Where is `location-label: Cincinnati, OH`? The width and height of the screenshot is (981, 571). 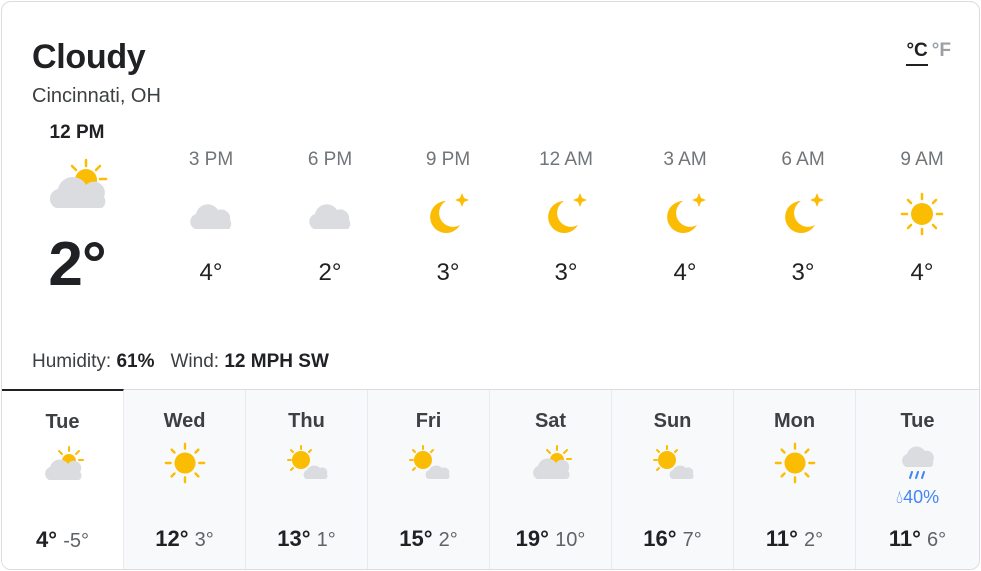 location-label: Cincinnati, OH is located at coordinates (96, 96).